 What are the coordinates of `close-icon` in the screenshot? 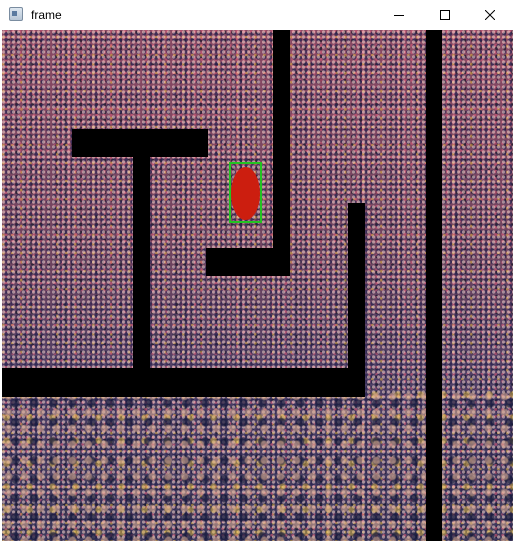 It's located at (490, 15).